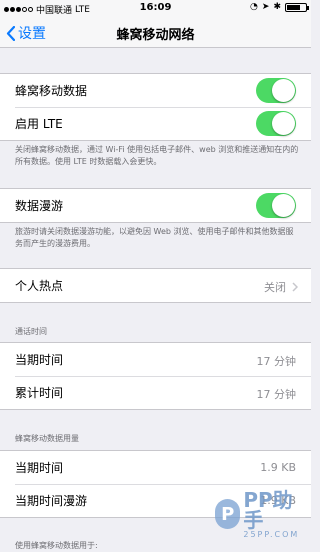 The width and height of the screenshot is (320, 552). I want to click on call-time-group: 当期时间 17 分钟 累计时间 17 分钟, so click(155, 376).